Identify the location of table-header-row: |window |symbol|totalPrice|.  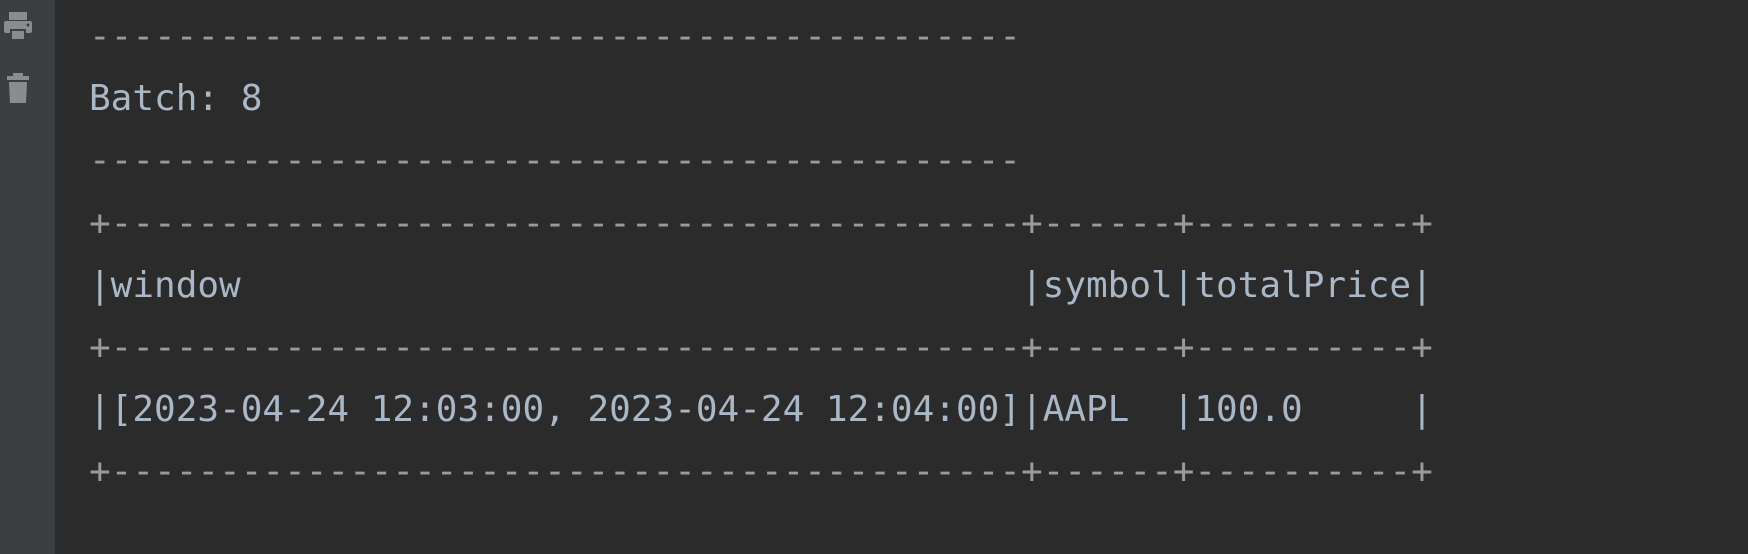
(761, 285).